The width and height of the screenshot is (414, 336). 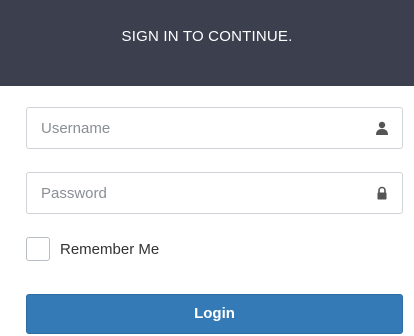 What do you see at coordinates (109, 249) in the screenshot?
I see `remember-me-label: Remember Me` at bounding box center [109, 249].